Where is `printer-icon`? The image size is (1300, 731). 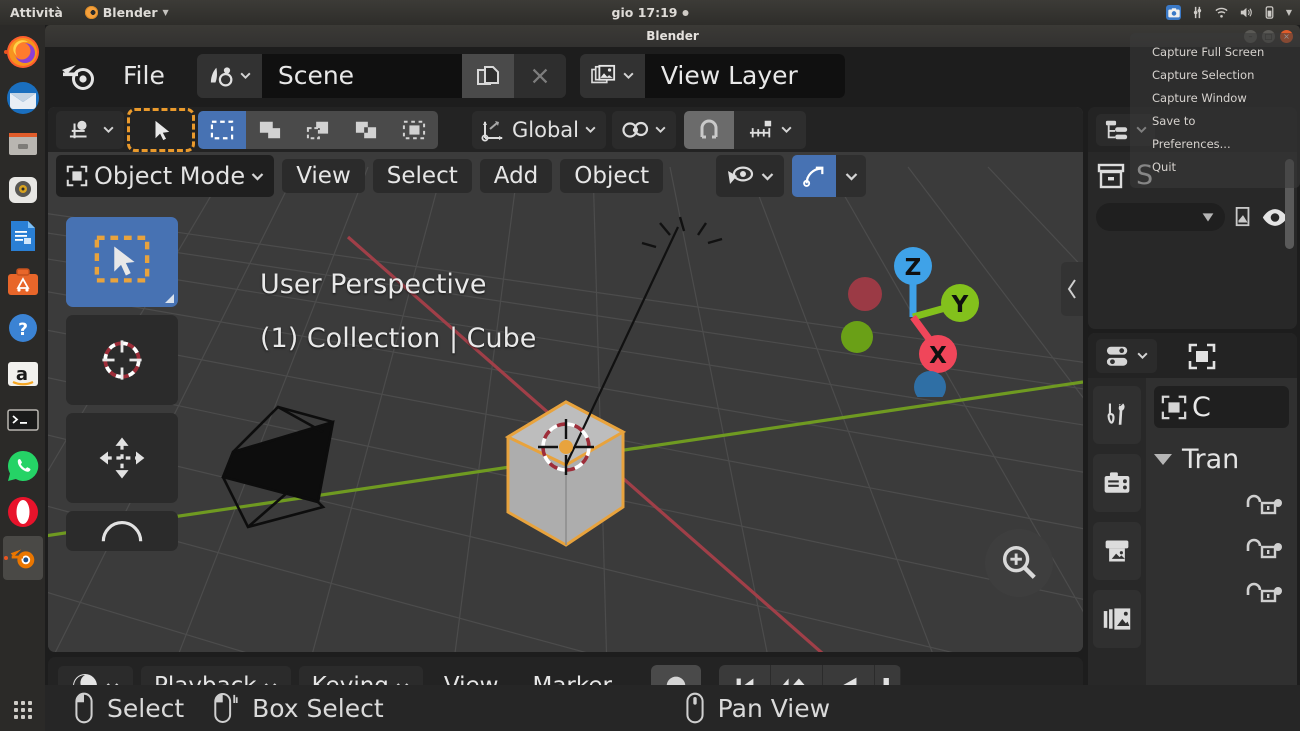
printer-icon is located at coordinates (1117, 551).